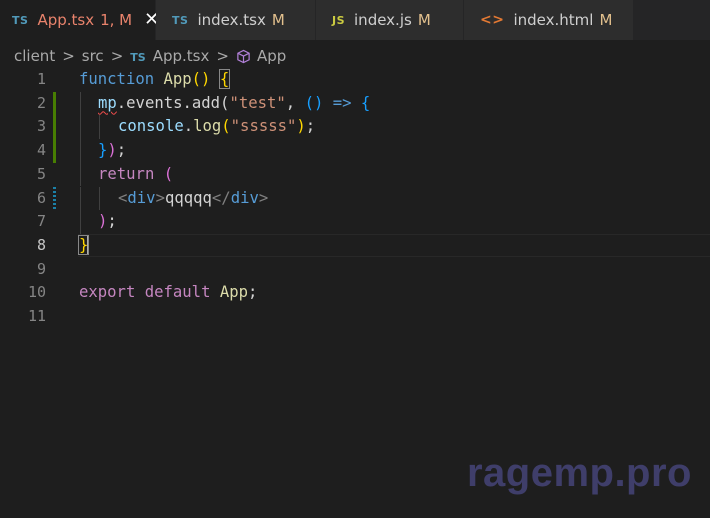  Describe the element at coordinates (36, 292) in the screenshot. I see `line-number: 10` at that location.